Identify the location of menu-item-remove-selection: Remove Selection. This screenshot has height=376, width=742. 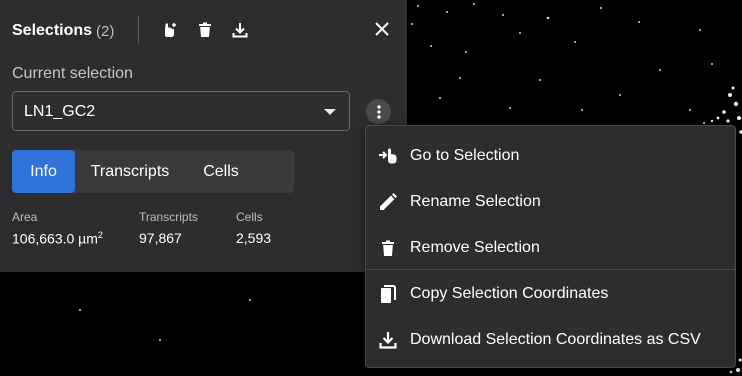
(550, 248).